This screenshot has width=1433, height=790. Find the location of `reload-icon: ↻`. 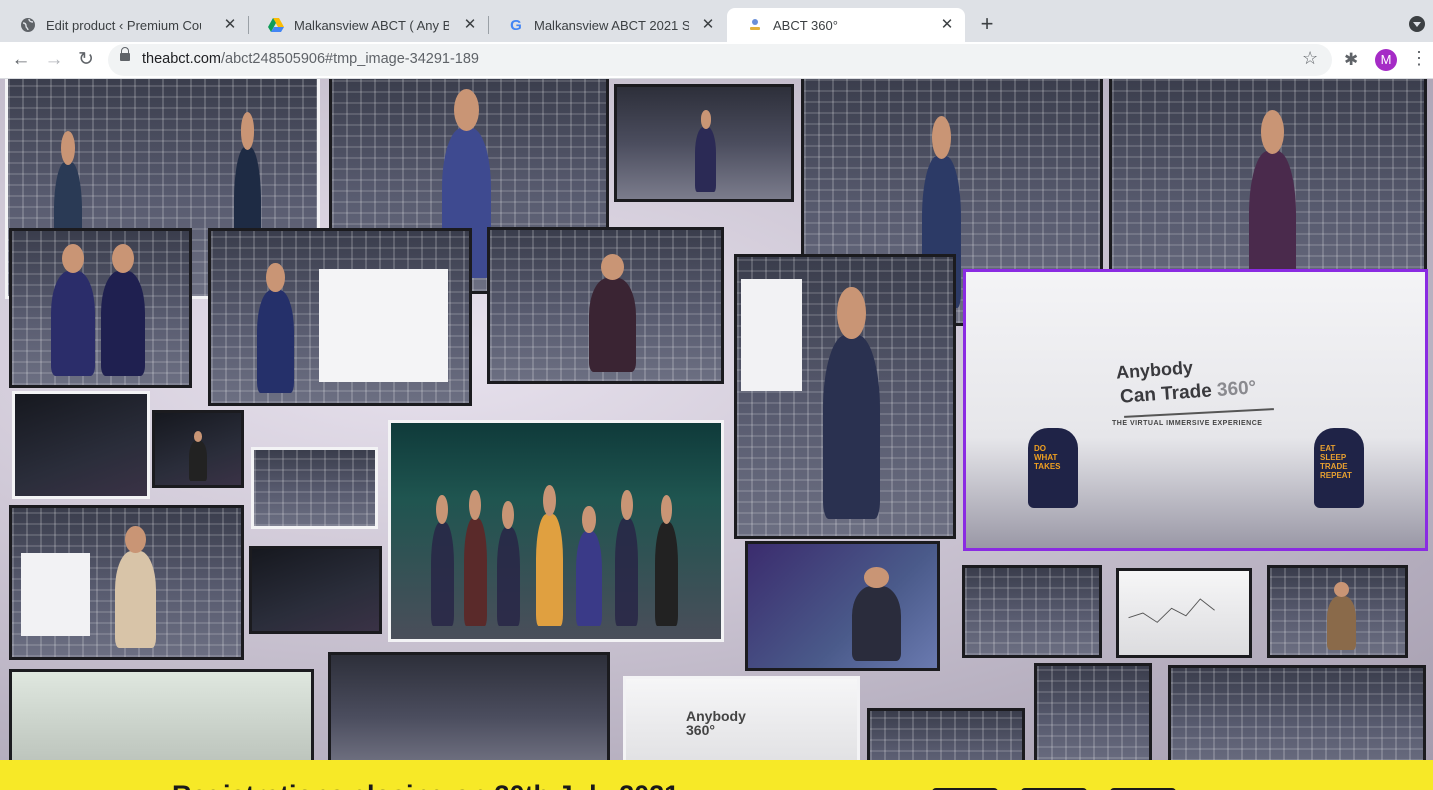

reload-icon: ↻ is located at coordinates (86, 60).